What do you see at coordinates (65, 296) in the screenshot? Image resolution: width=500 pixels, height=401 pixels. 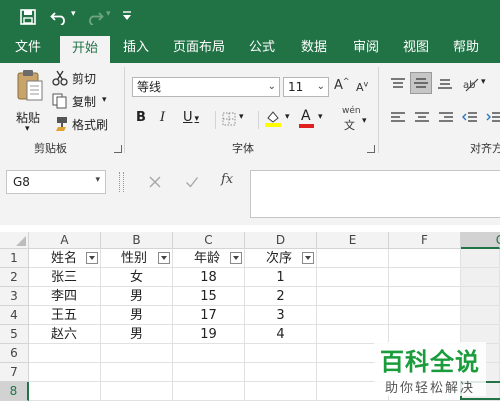 I see `cell-a3: 李四` at bounding box center [65, 296].